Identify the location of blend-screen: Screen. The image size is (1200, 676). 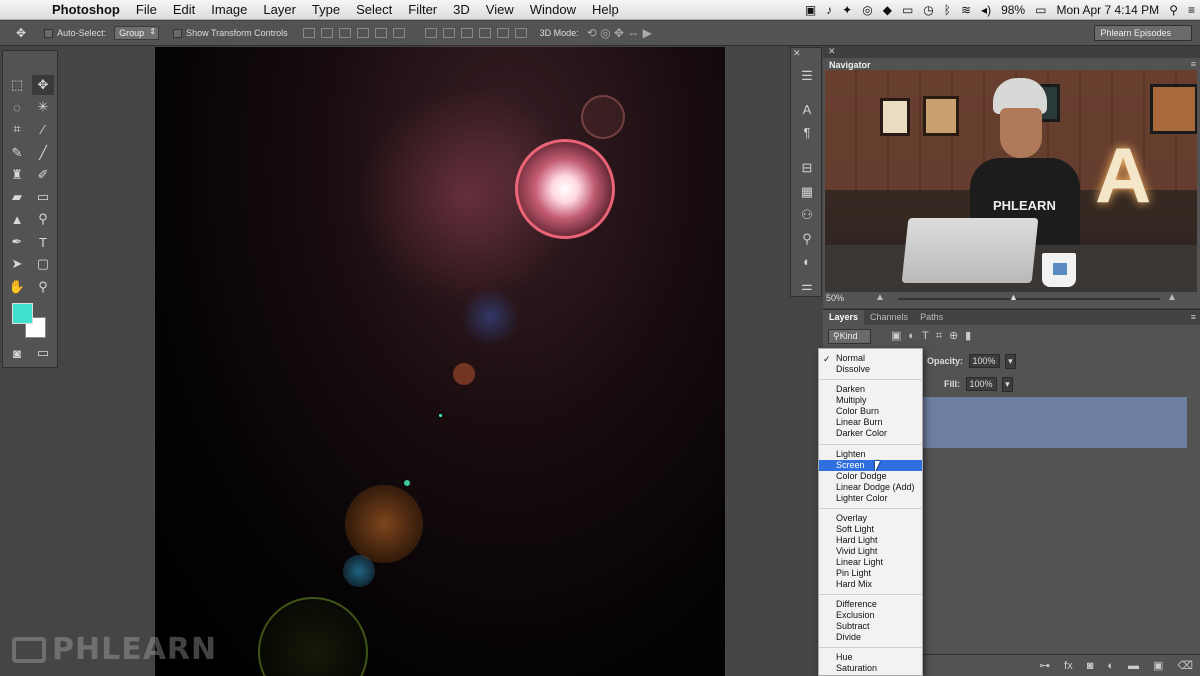
(870, 465).